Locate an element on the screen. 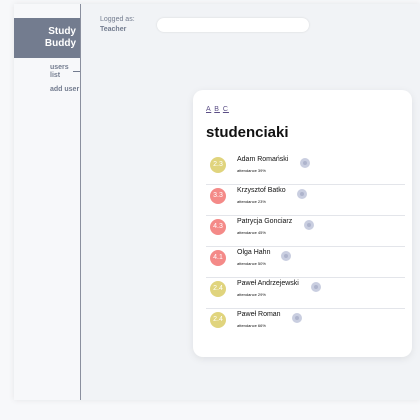  letter-filter: A B C is located at coordinates (217, 109).